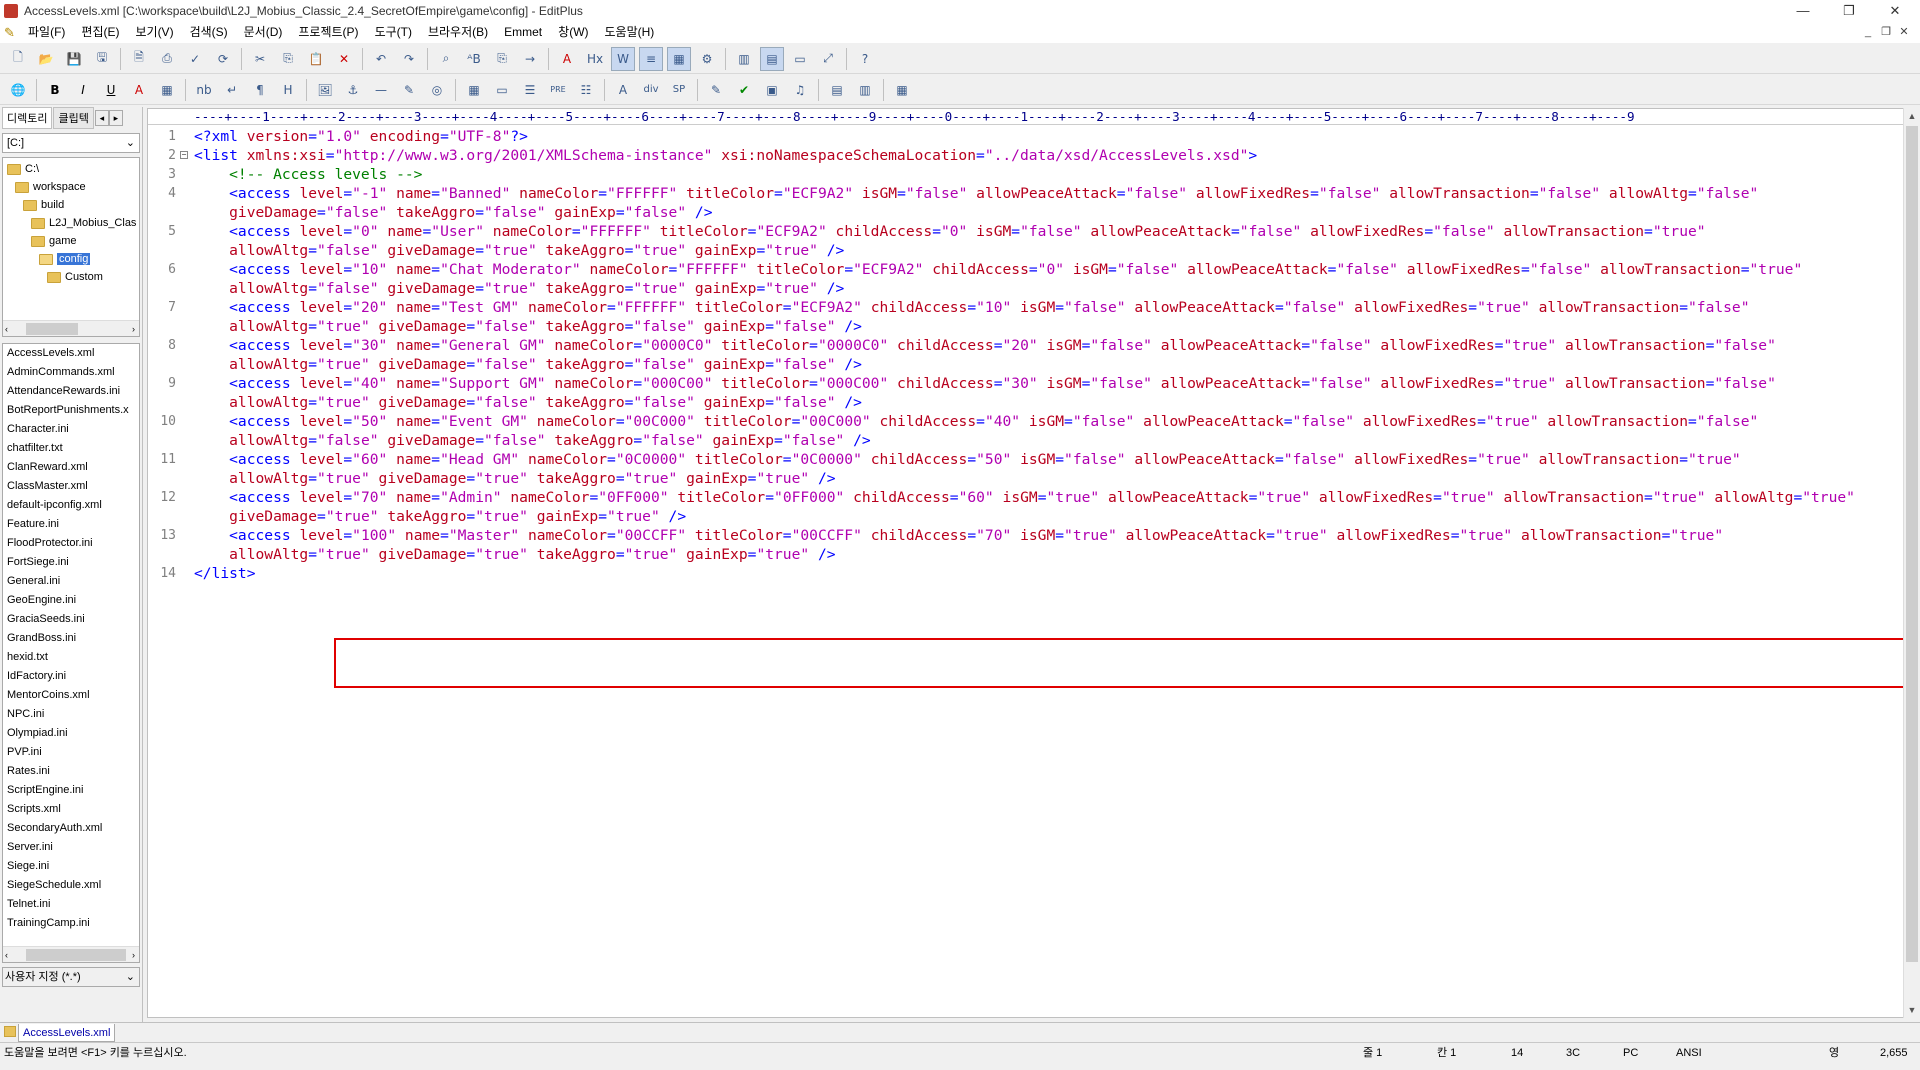 This screenshot has height=1070, width=1920. I want to click on tree-node: build, so click(43, 205).